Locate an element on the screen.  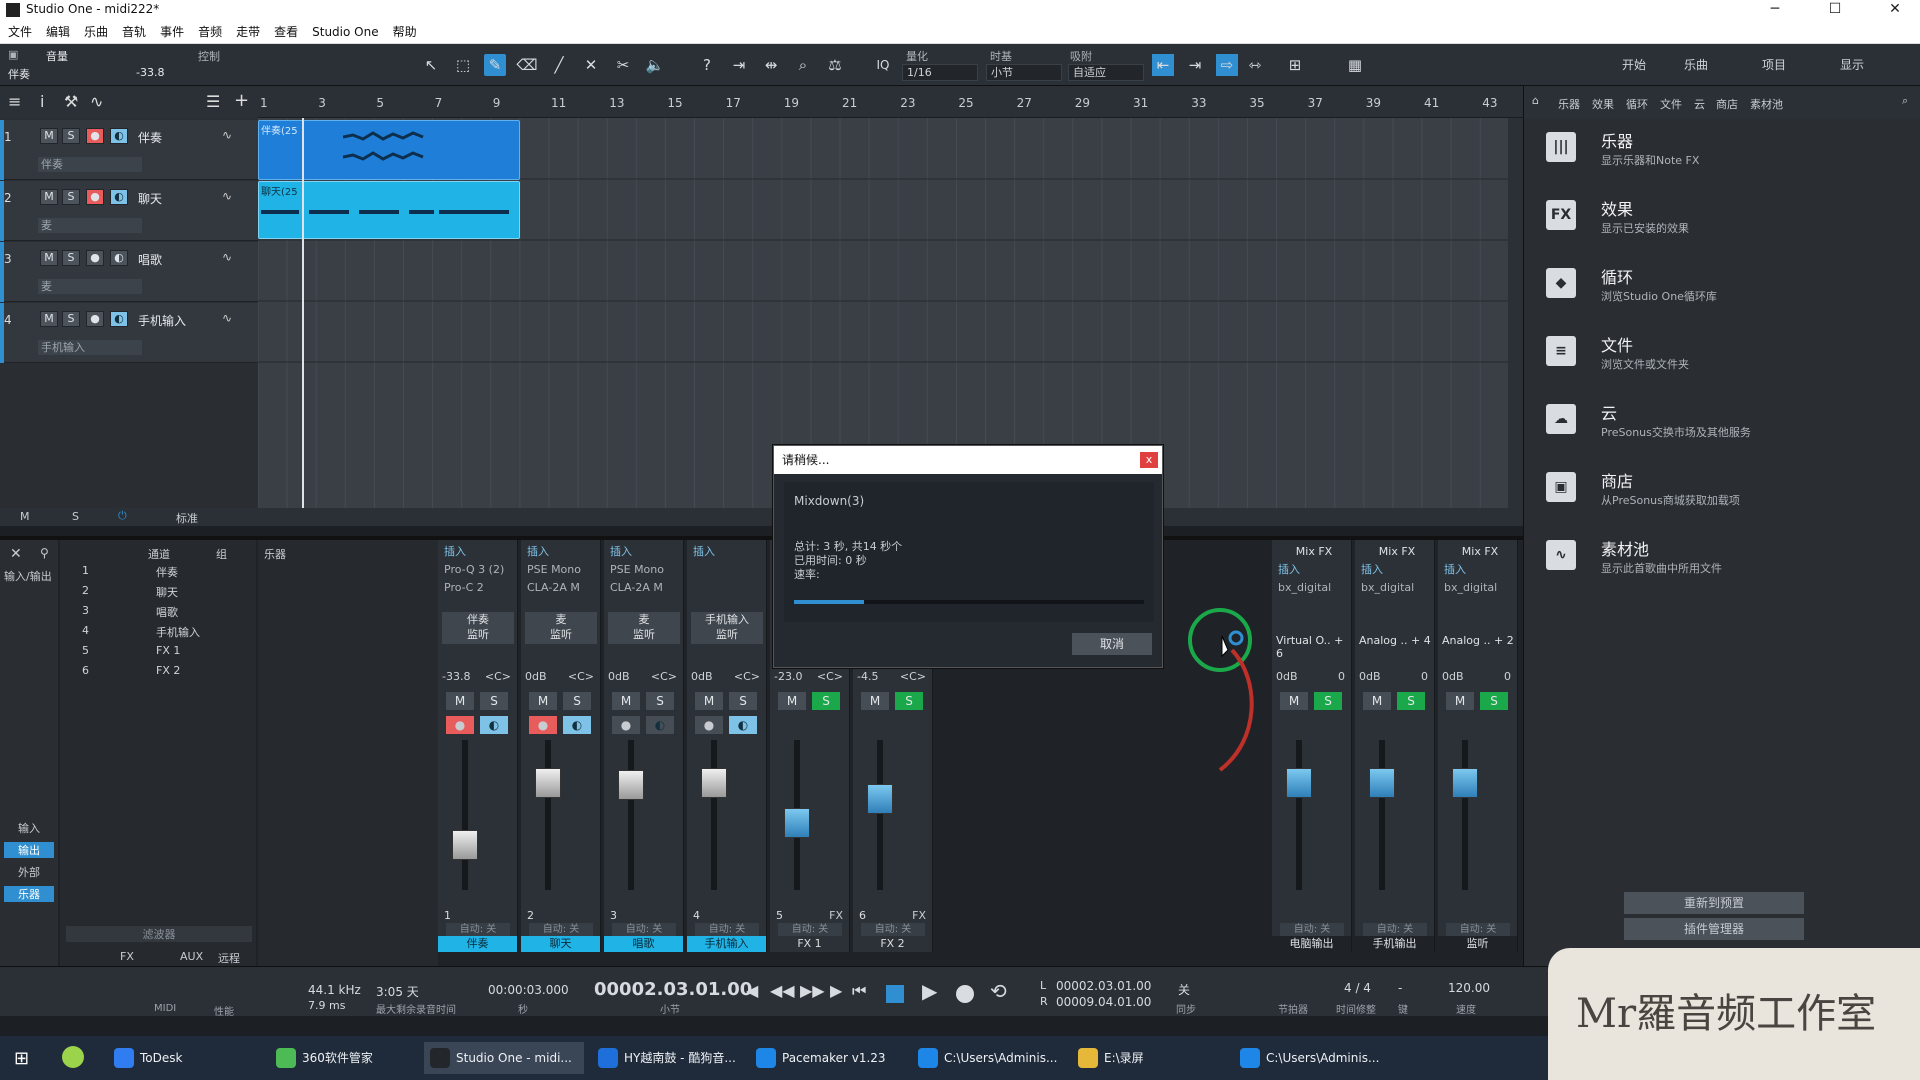
pan-readout: 0 is located at coordinates (1341, 676).